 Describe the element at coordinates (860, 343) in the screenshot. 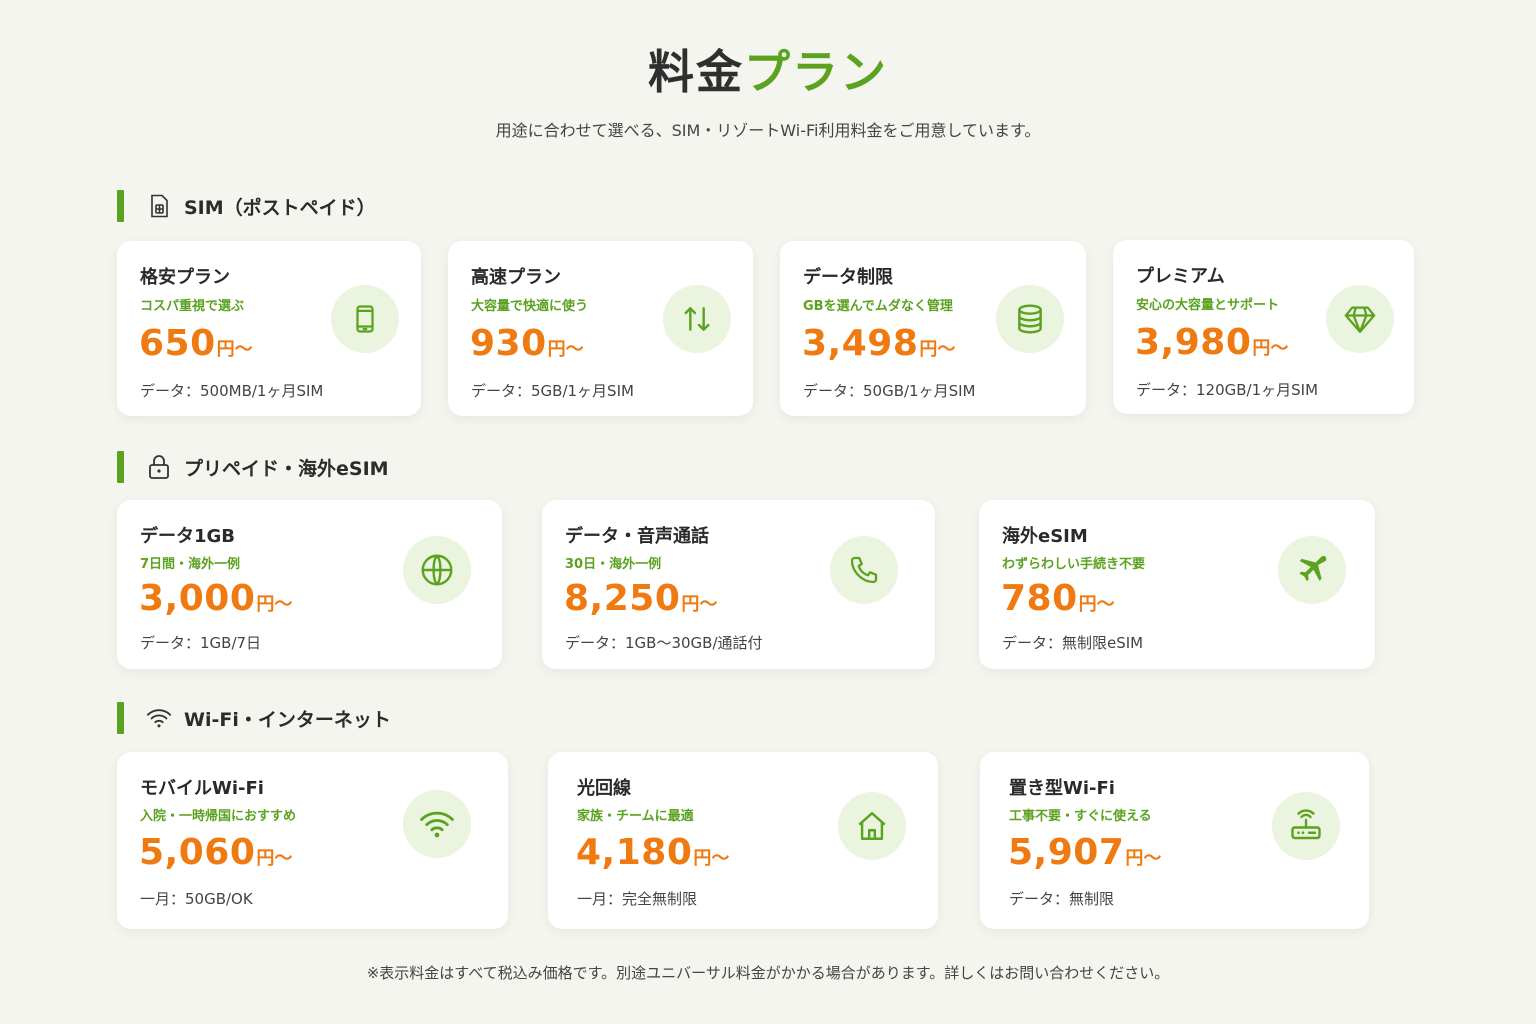

I see `price-value: 3,498` at that location.